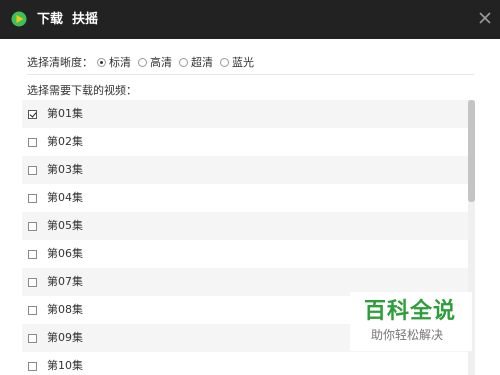 This screenshot has width=500, height=375. I want to click on episode-select-label: 选择需要下载的视频：, so click(82, 90).